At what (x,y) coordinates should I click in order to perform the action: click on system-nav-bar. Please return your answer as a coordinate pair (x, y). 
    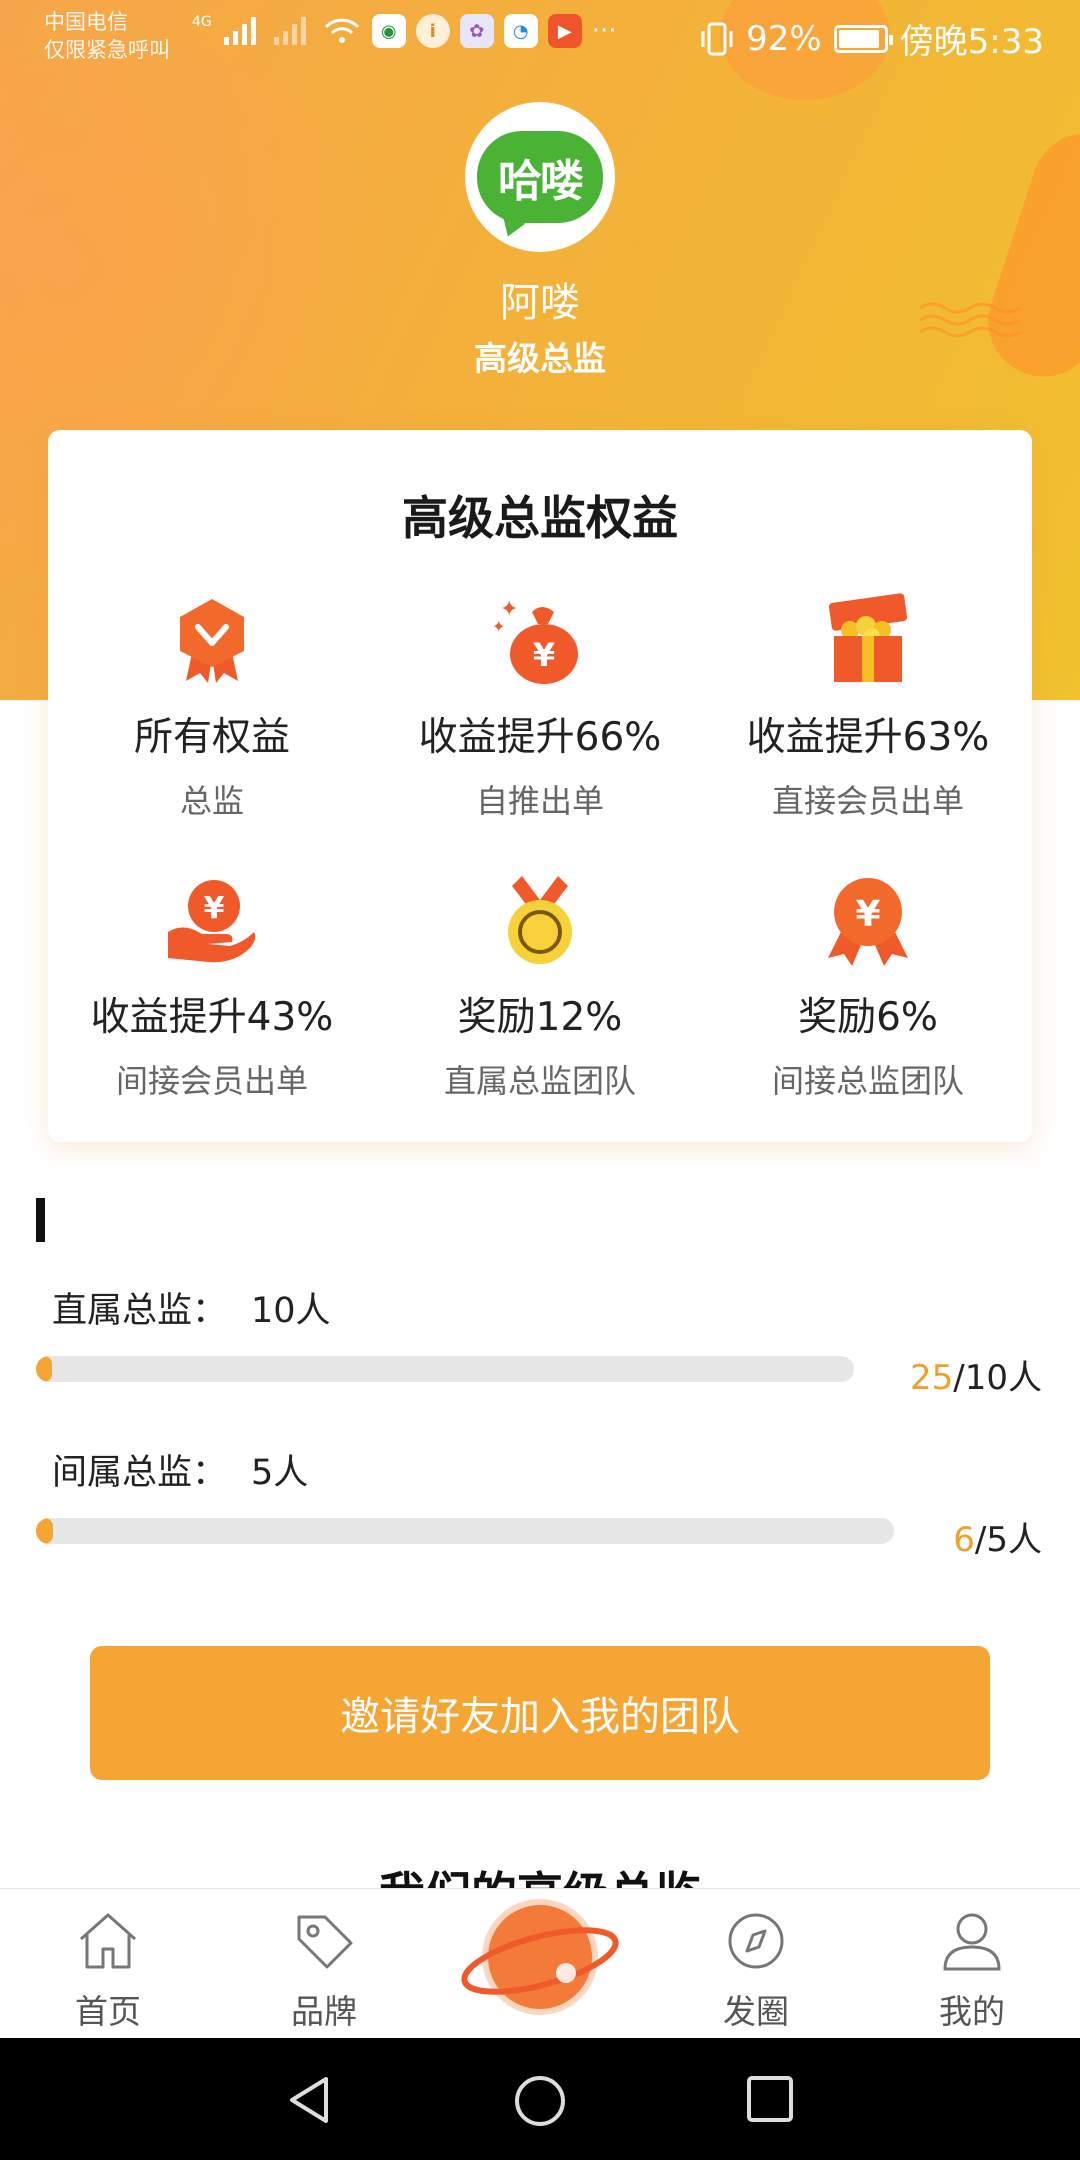
    Looking at the image, I should click on (540, 2099).